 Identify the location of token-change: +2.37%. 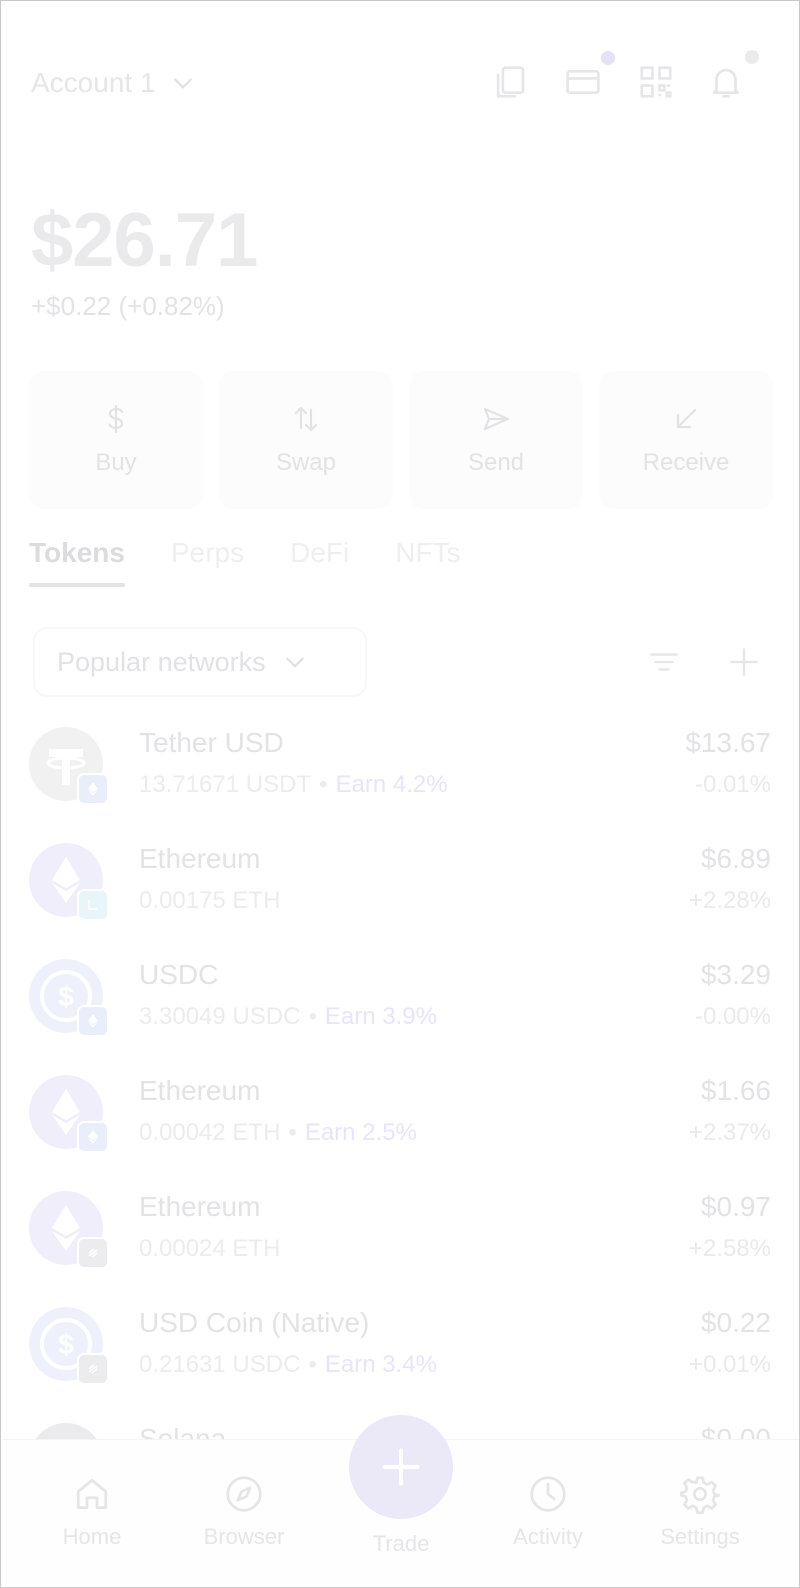
(729, 1132).